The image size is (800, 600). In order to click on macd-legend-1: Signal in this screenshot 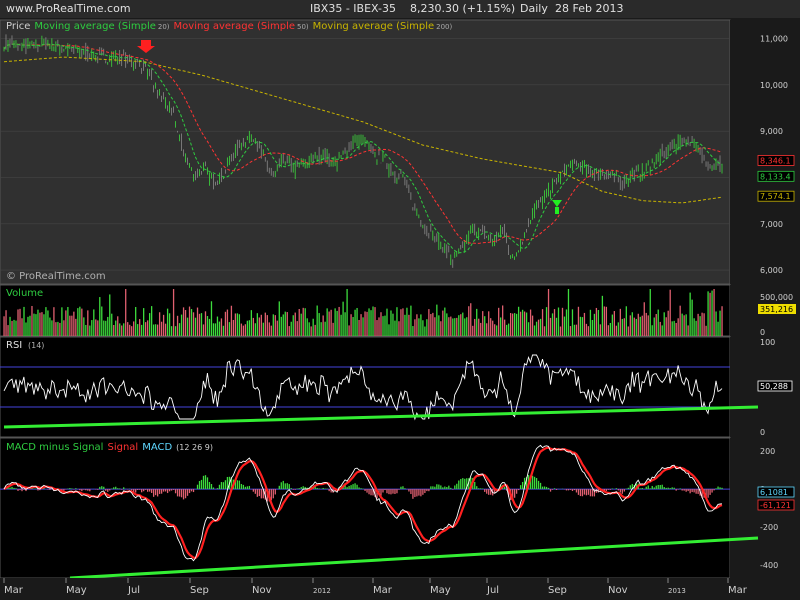, I will do `click(122, 447)`.